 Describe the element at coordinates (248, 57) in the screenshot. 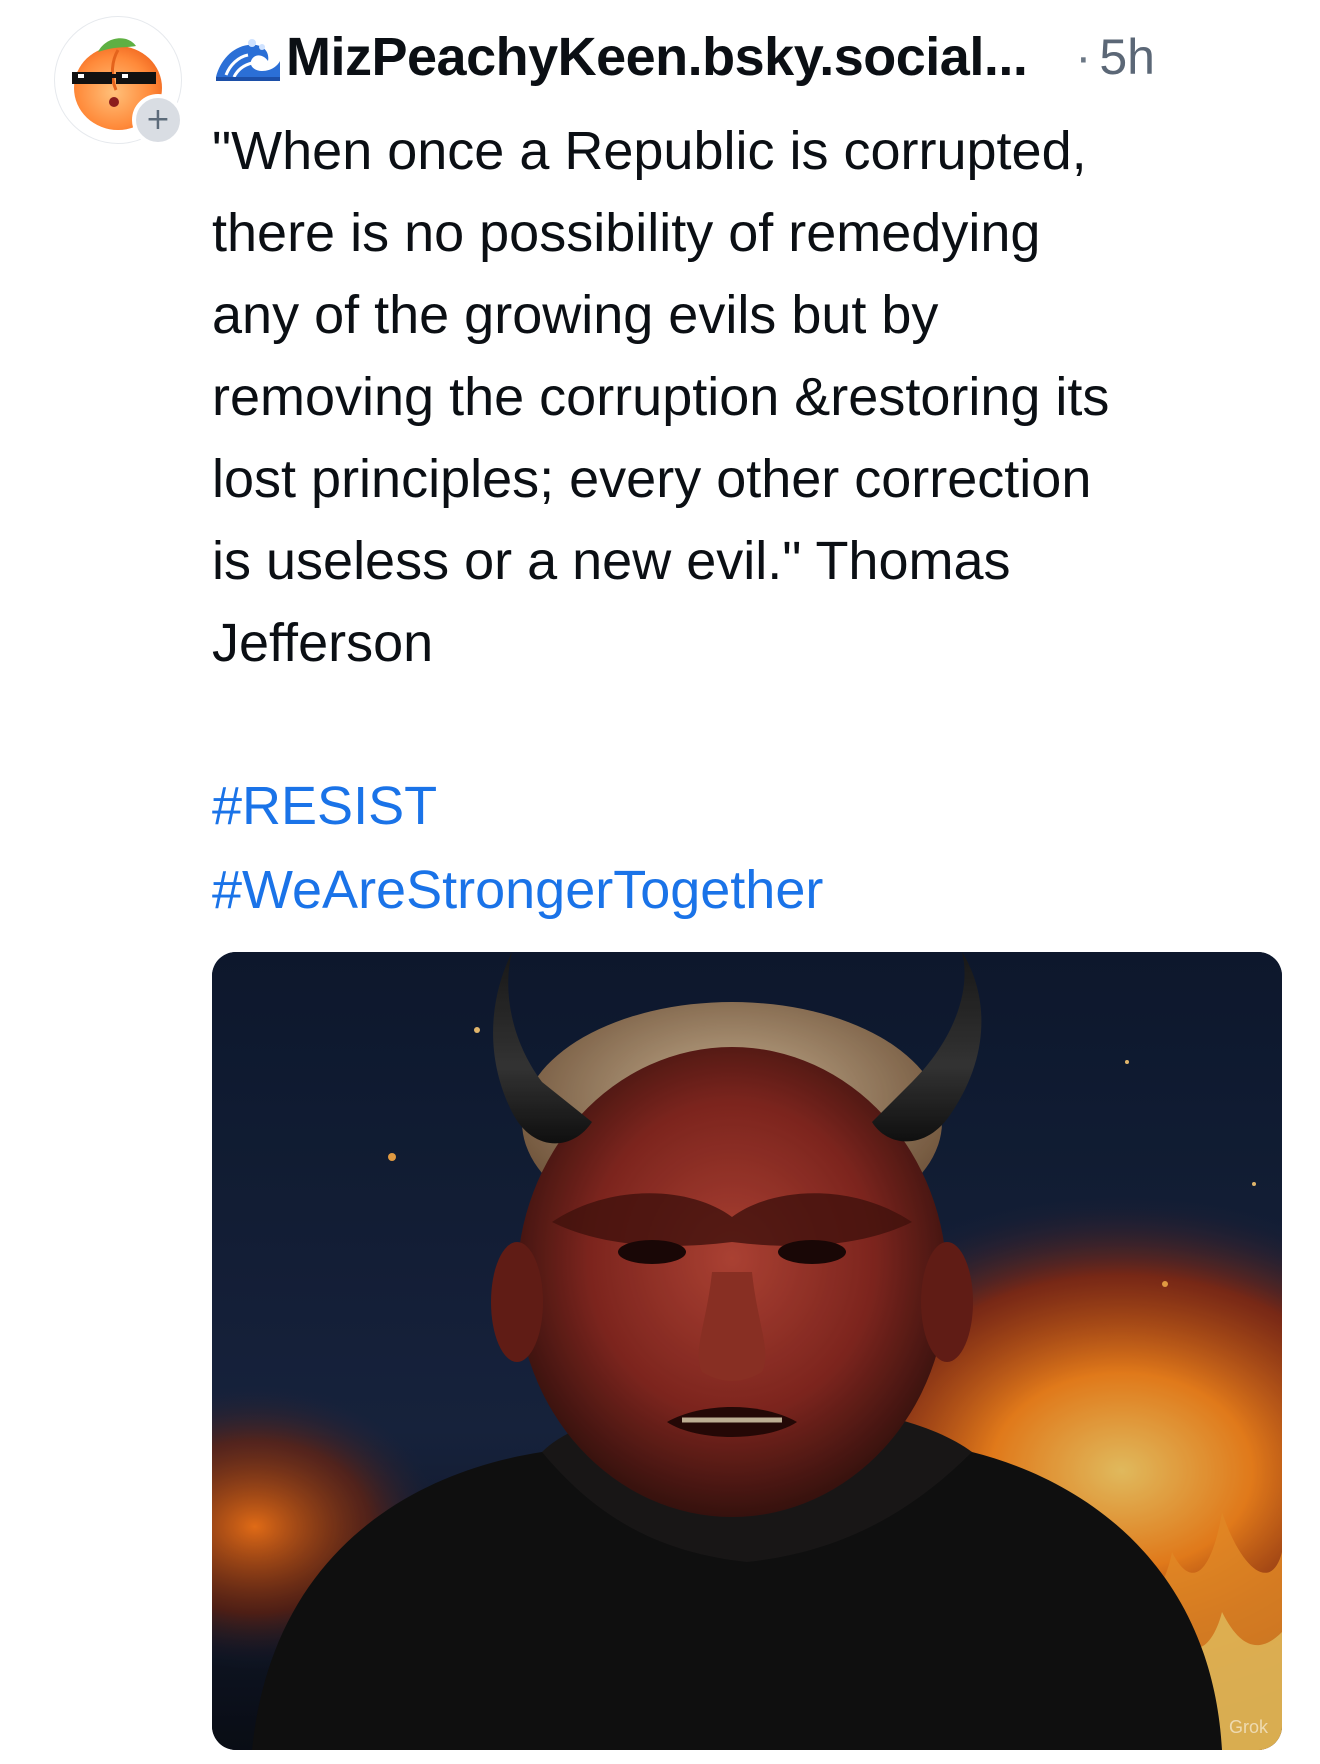

I see `water-wave-icon` at that location.